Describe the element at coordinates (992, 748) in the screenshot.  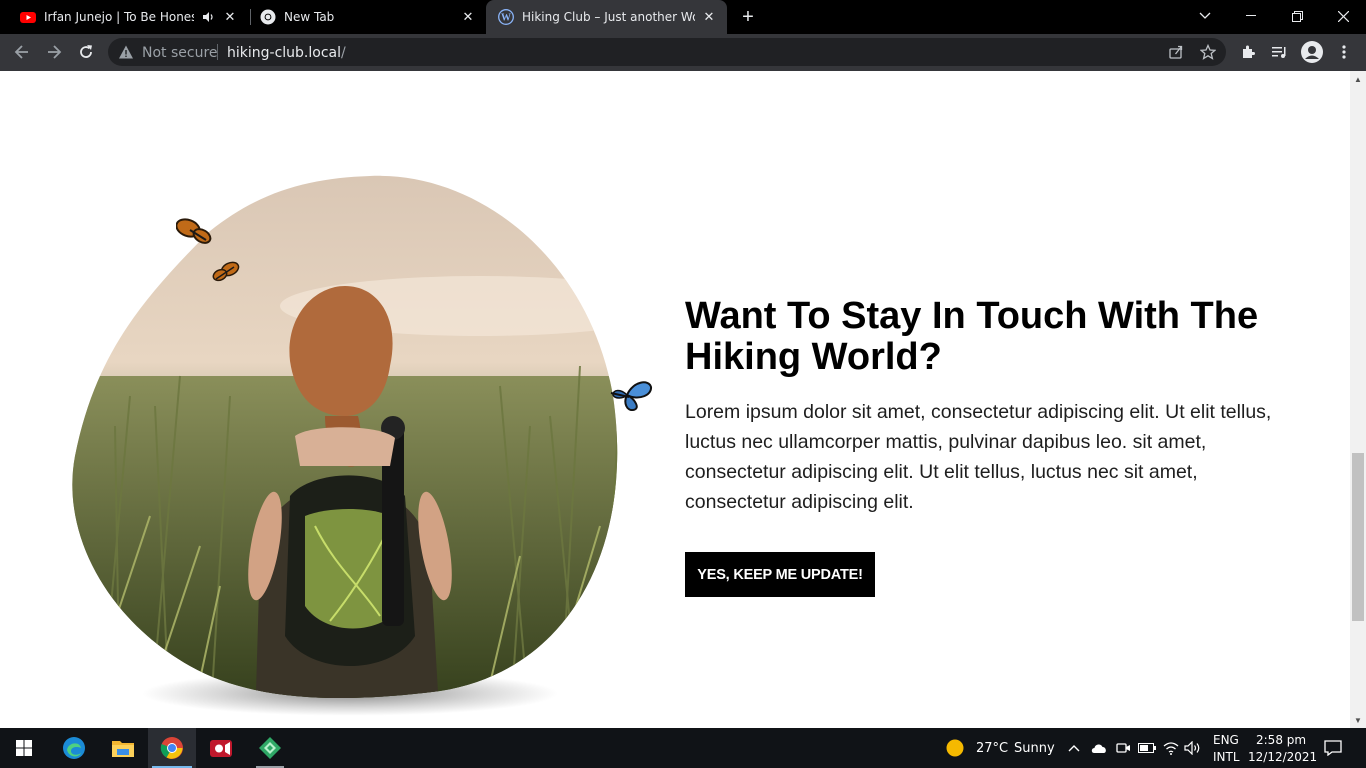
I see `weather-temperature: 27°C` at that location.